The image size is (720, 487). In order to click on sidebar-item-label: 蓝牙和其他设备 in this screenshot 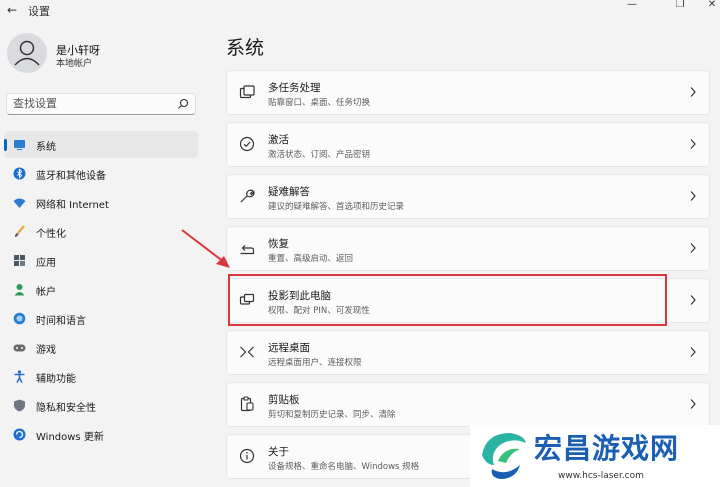, I will do `click(71, 176)`.